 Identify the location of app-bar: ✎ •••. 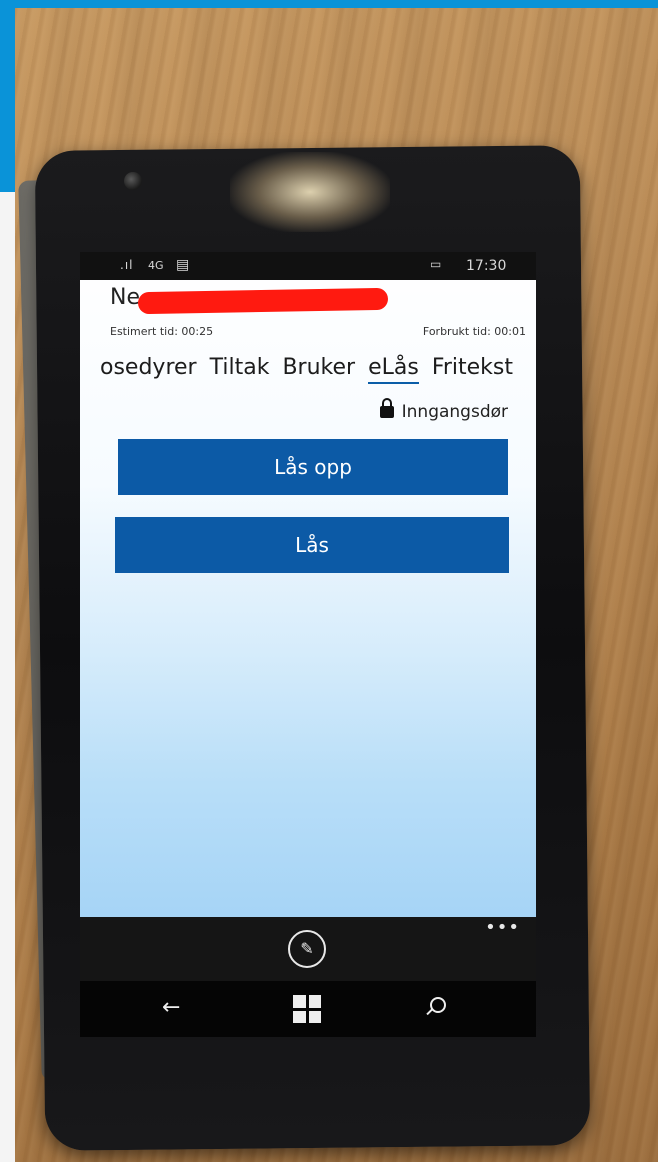
(308, 949).